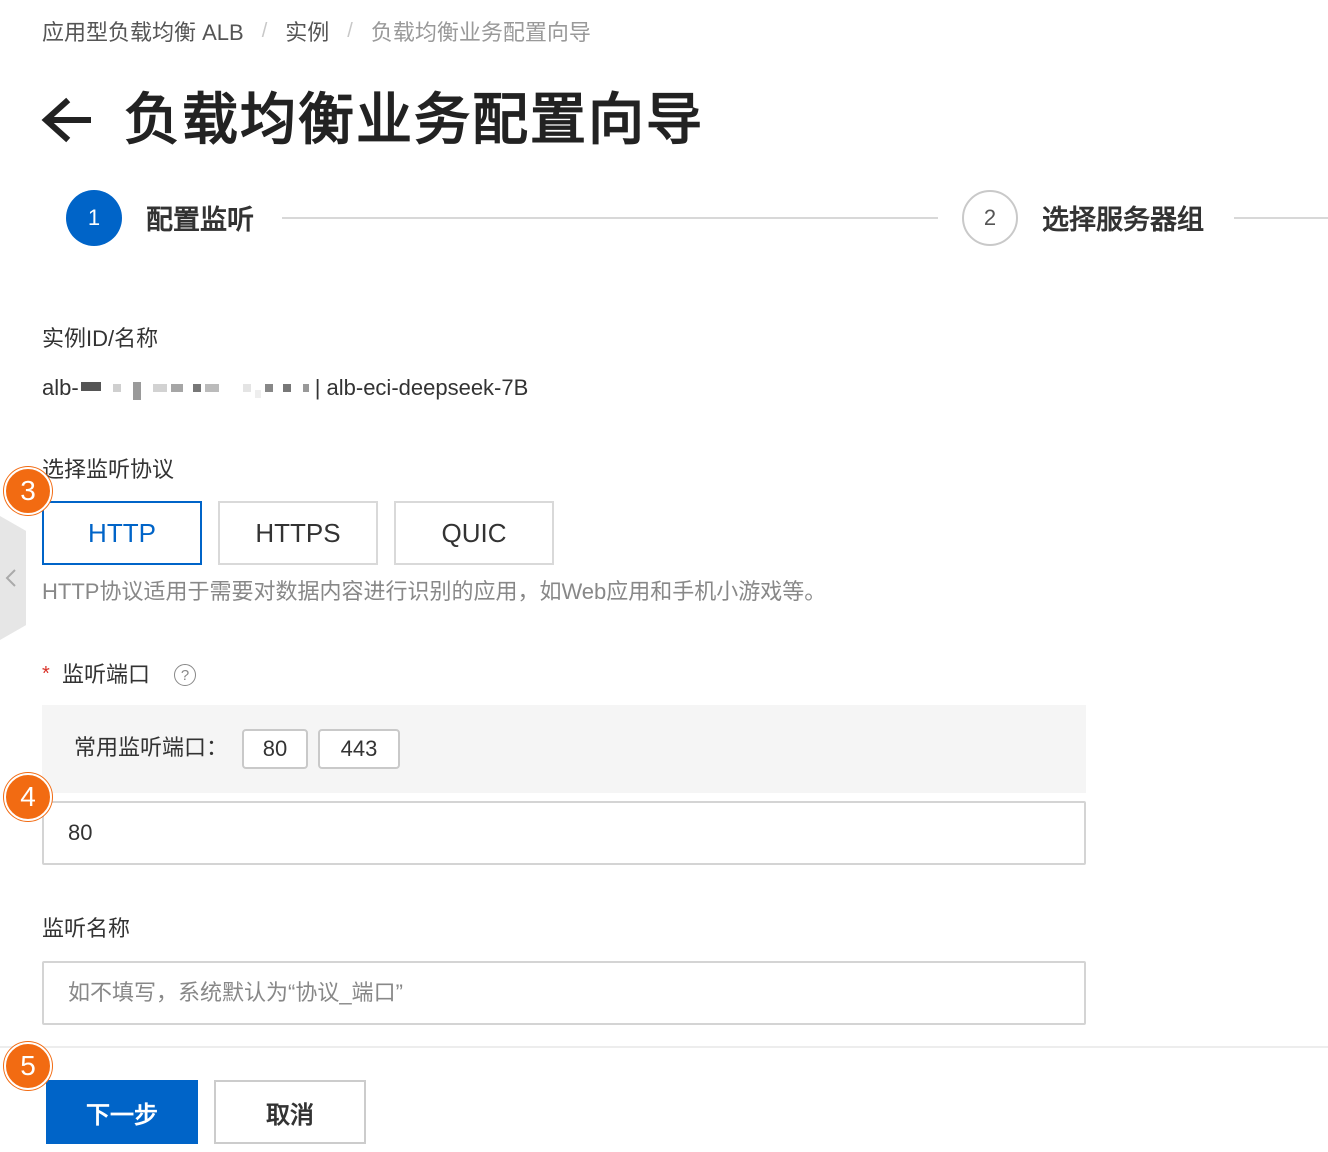 The width and height of the screenshot is (1328, 1152). I want to click on port-chip-80: 80, so click(275, 749).